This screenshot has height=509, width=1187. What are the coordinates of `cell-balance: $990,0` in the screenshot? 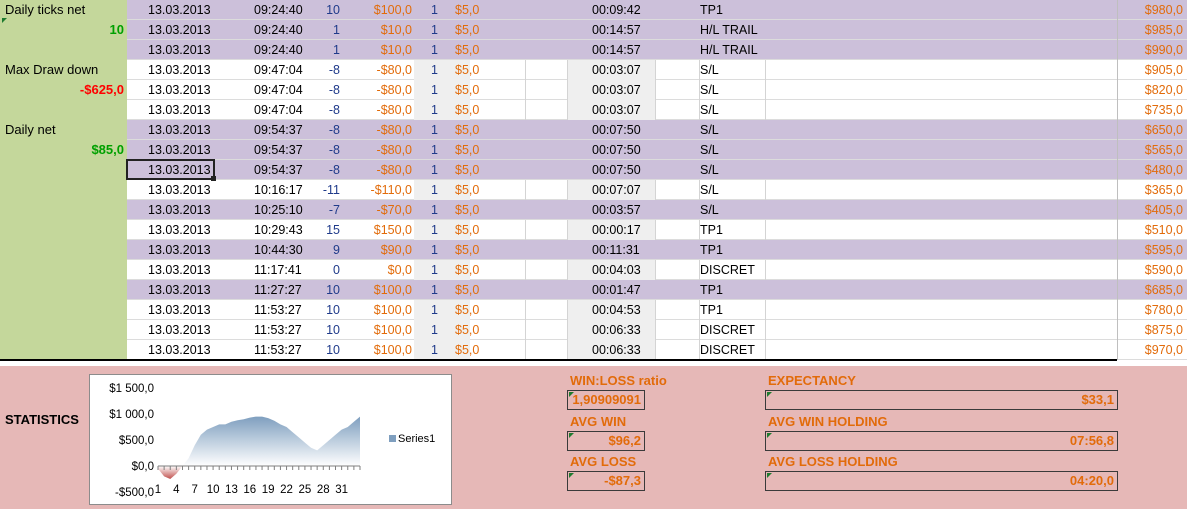 It's located at (1155, 50).